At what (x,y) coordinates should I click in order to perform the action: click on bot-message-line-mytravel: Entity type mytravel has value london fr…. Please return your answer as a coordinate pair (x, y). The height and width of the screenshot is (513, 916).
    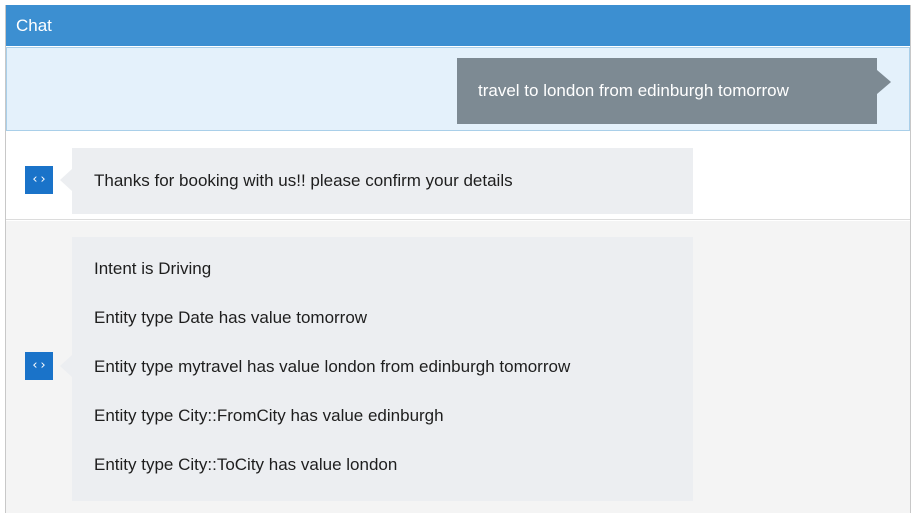
    Looking at the image, I should click on (332, 366).